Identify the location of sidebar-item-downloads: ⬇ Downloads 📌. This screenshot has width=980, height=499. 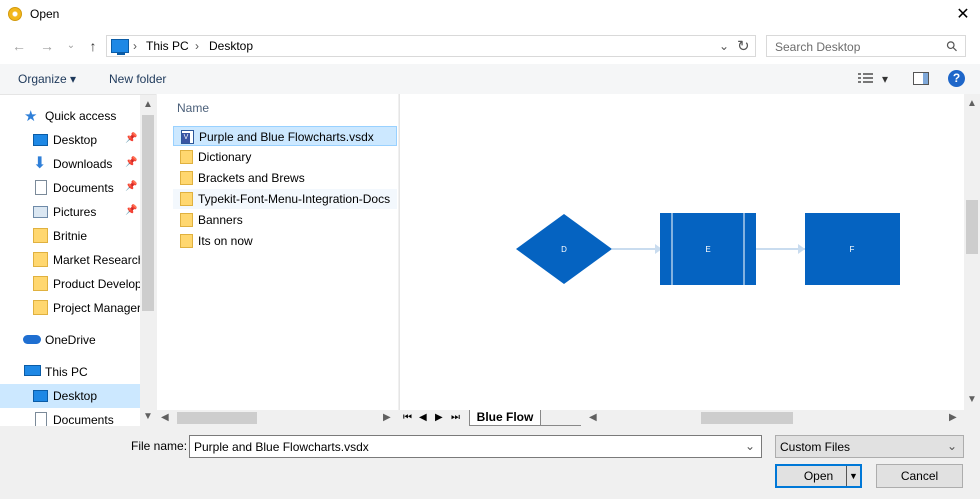
(70, 164).